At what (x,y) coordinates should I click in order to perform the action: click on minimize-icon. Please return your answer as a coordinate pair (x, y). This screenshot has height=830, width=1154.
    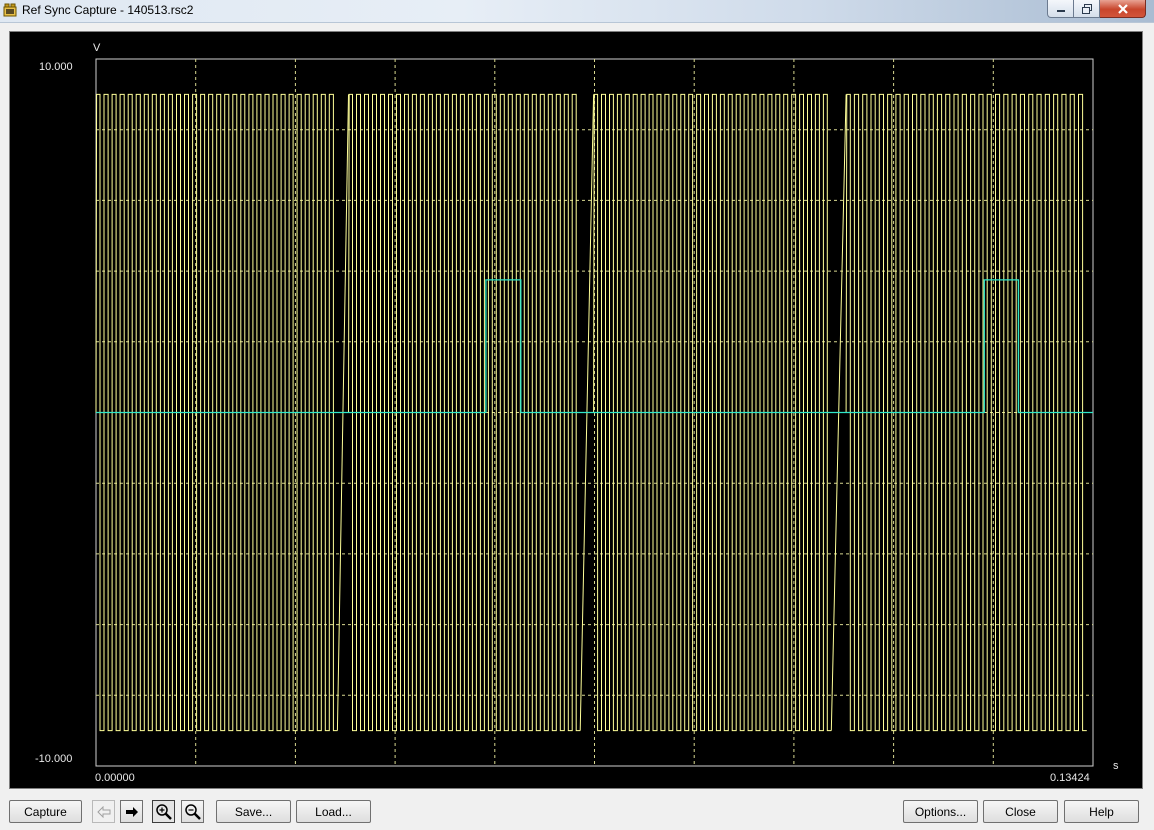
    Looking at the image, I should click on (1060, 10).